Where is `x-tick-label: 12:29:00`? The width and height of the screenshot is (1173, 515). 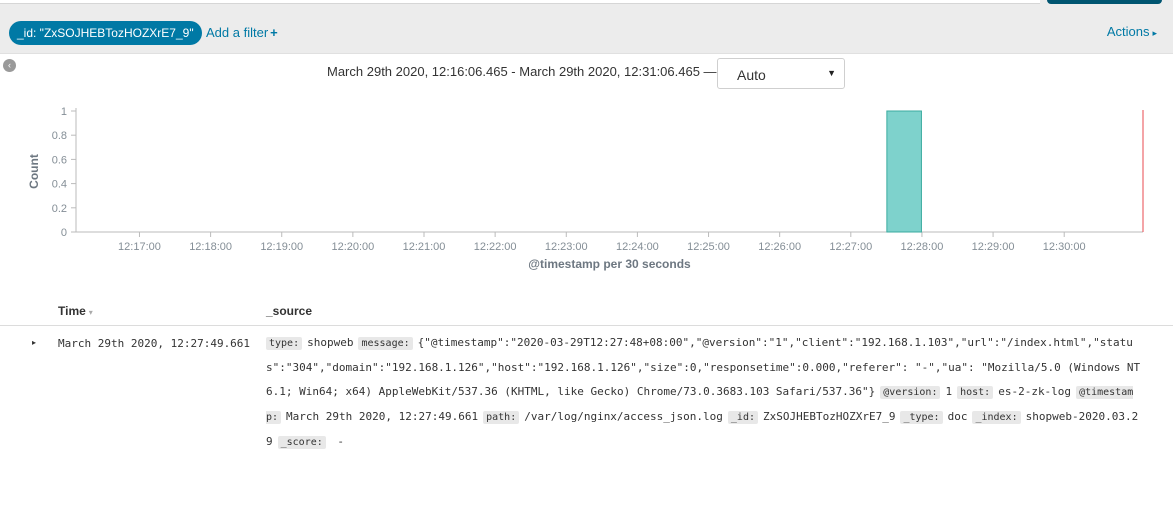 x-tick-label: 12:29:00 is located at coordinates (993, 247).